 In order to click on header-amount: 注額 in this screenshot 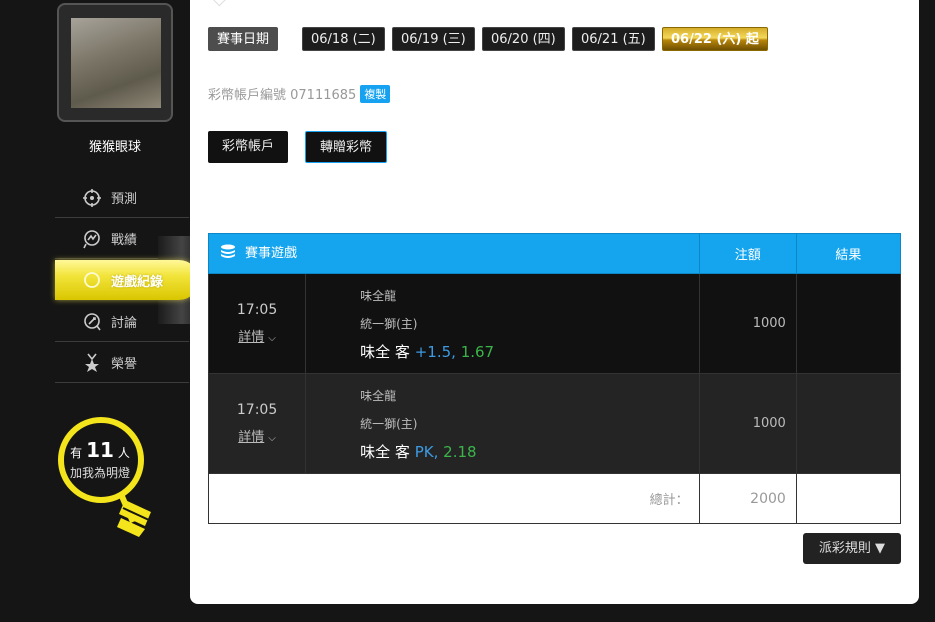, I will do `click(747, 253)`.